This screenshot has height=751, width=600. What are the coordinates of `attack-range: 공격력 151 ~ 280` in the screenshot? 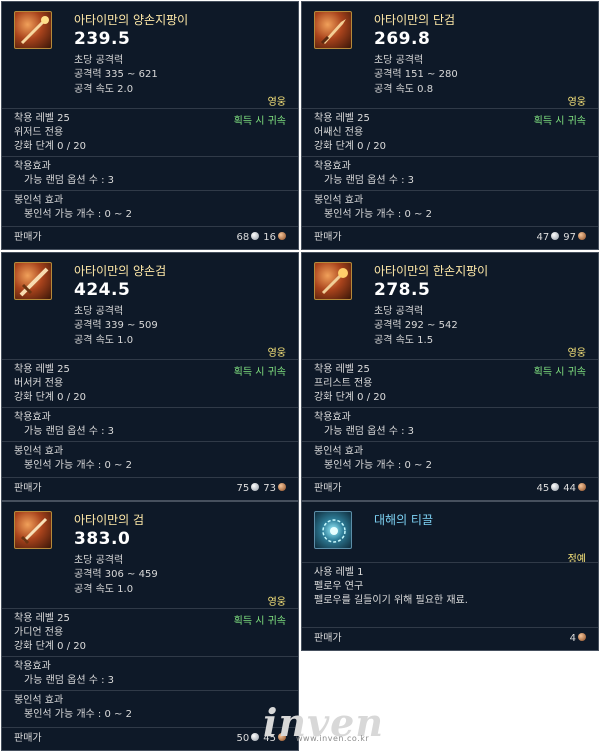 It's located at (416, 74).